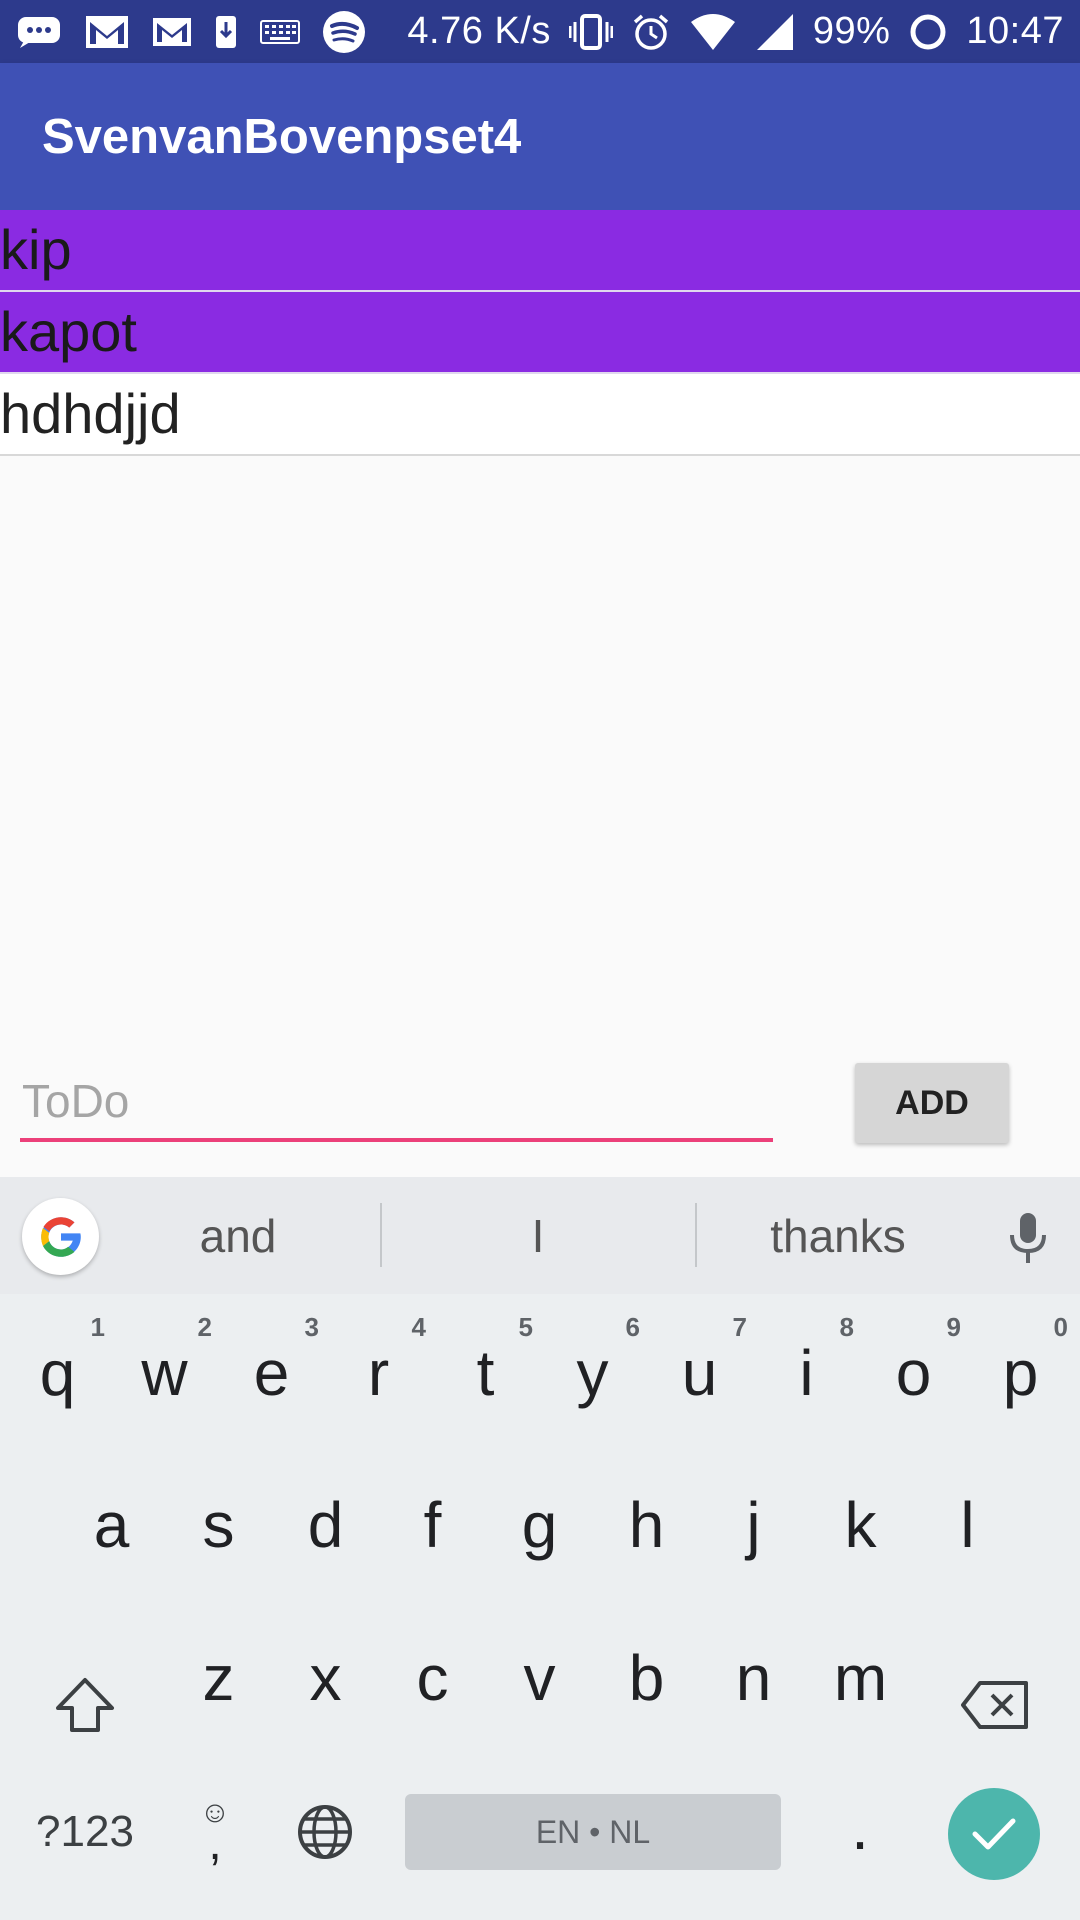  Describe the element at coordinates (344, 32) in the screenshot. I see `spotify-icon` at that location.